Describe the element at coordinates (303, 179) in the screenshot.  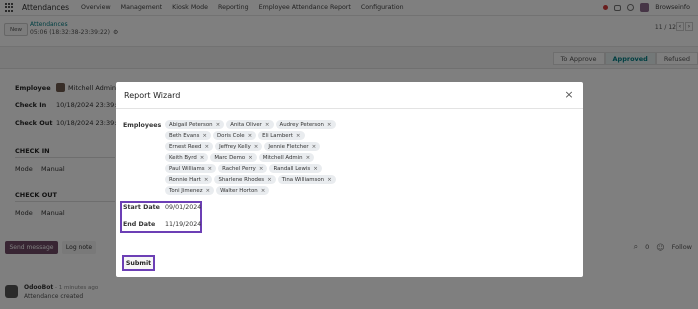
I see `employee-tag-label: Tina Williamson` at that location.